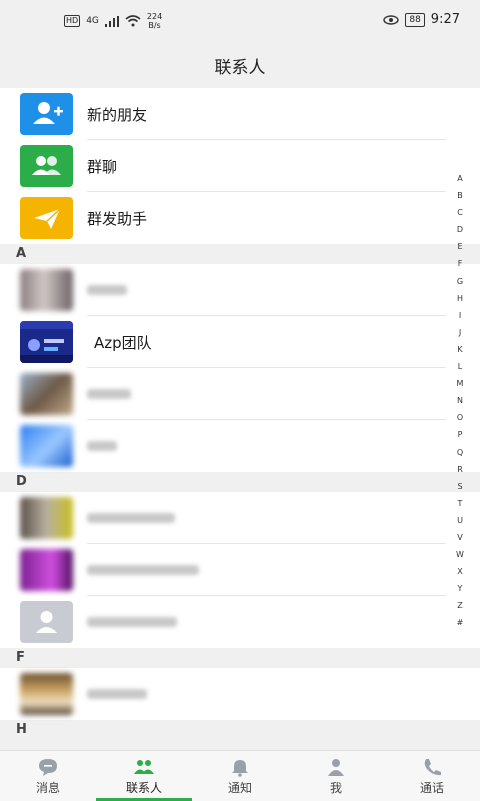  Describe the element at coordinates (133, 21) in the screenshot. I see `wifi-icon` at that location.